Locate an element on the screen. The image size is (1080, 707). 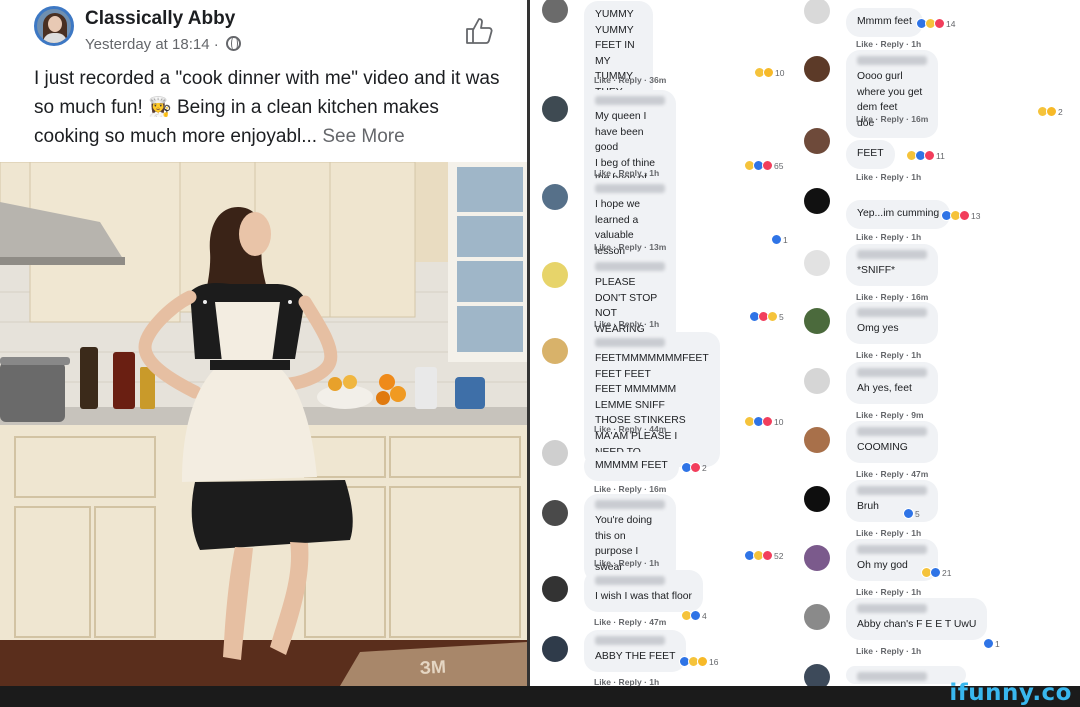
see-more-link: See More is located at coordinates (363, 136).